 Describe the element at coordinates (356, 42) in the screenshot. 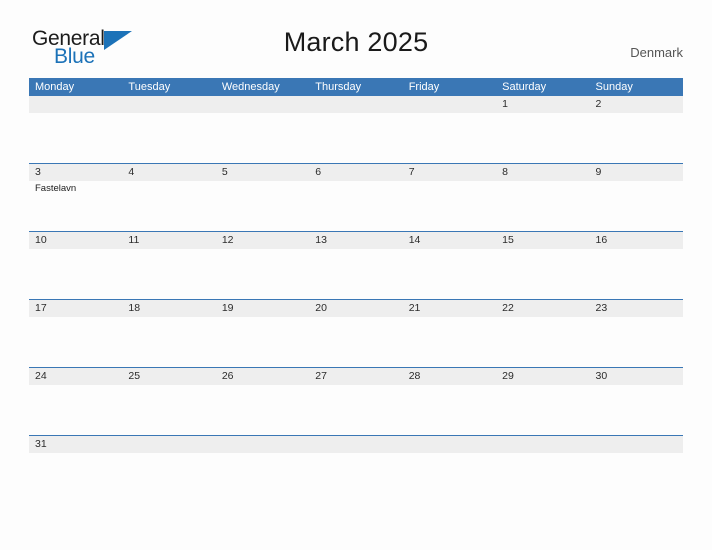

I see `page-title: March 2025` at that location.